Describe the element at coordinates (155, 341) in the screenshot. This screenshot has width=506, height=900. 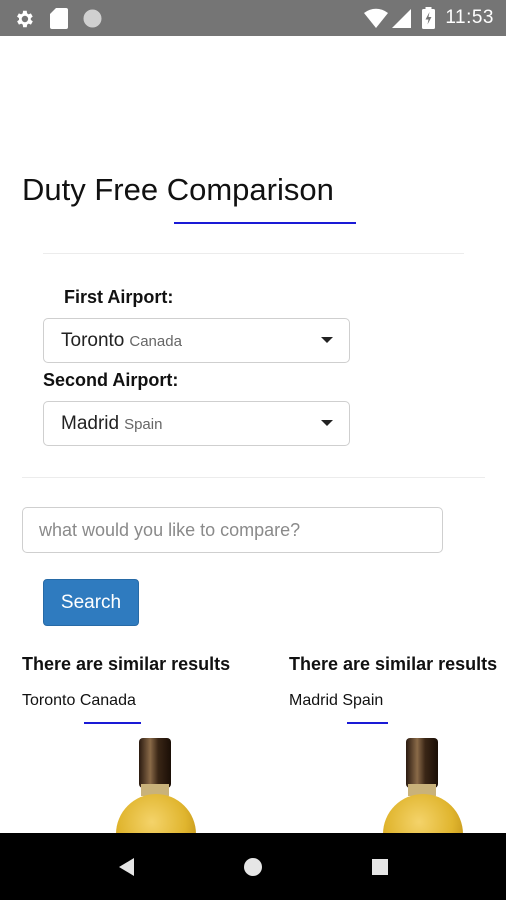
I see `first-airport-country: Canada` at that location.